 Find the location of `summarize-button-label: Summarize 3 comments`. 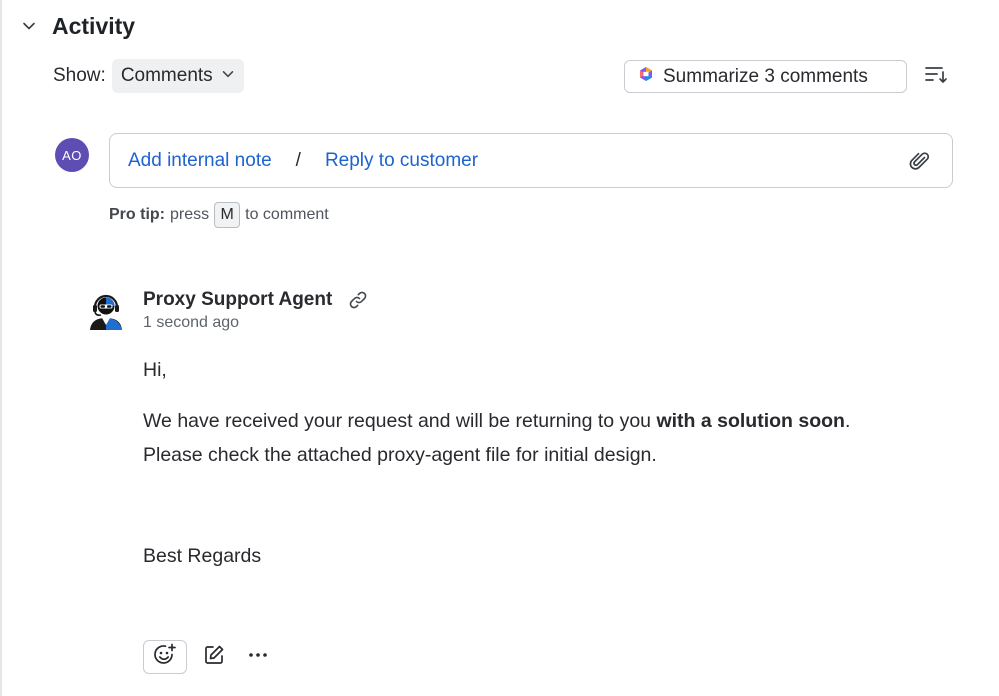

summarize-button-label: Summarize 3 comments is located at coordinates (765, 76).